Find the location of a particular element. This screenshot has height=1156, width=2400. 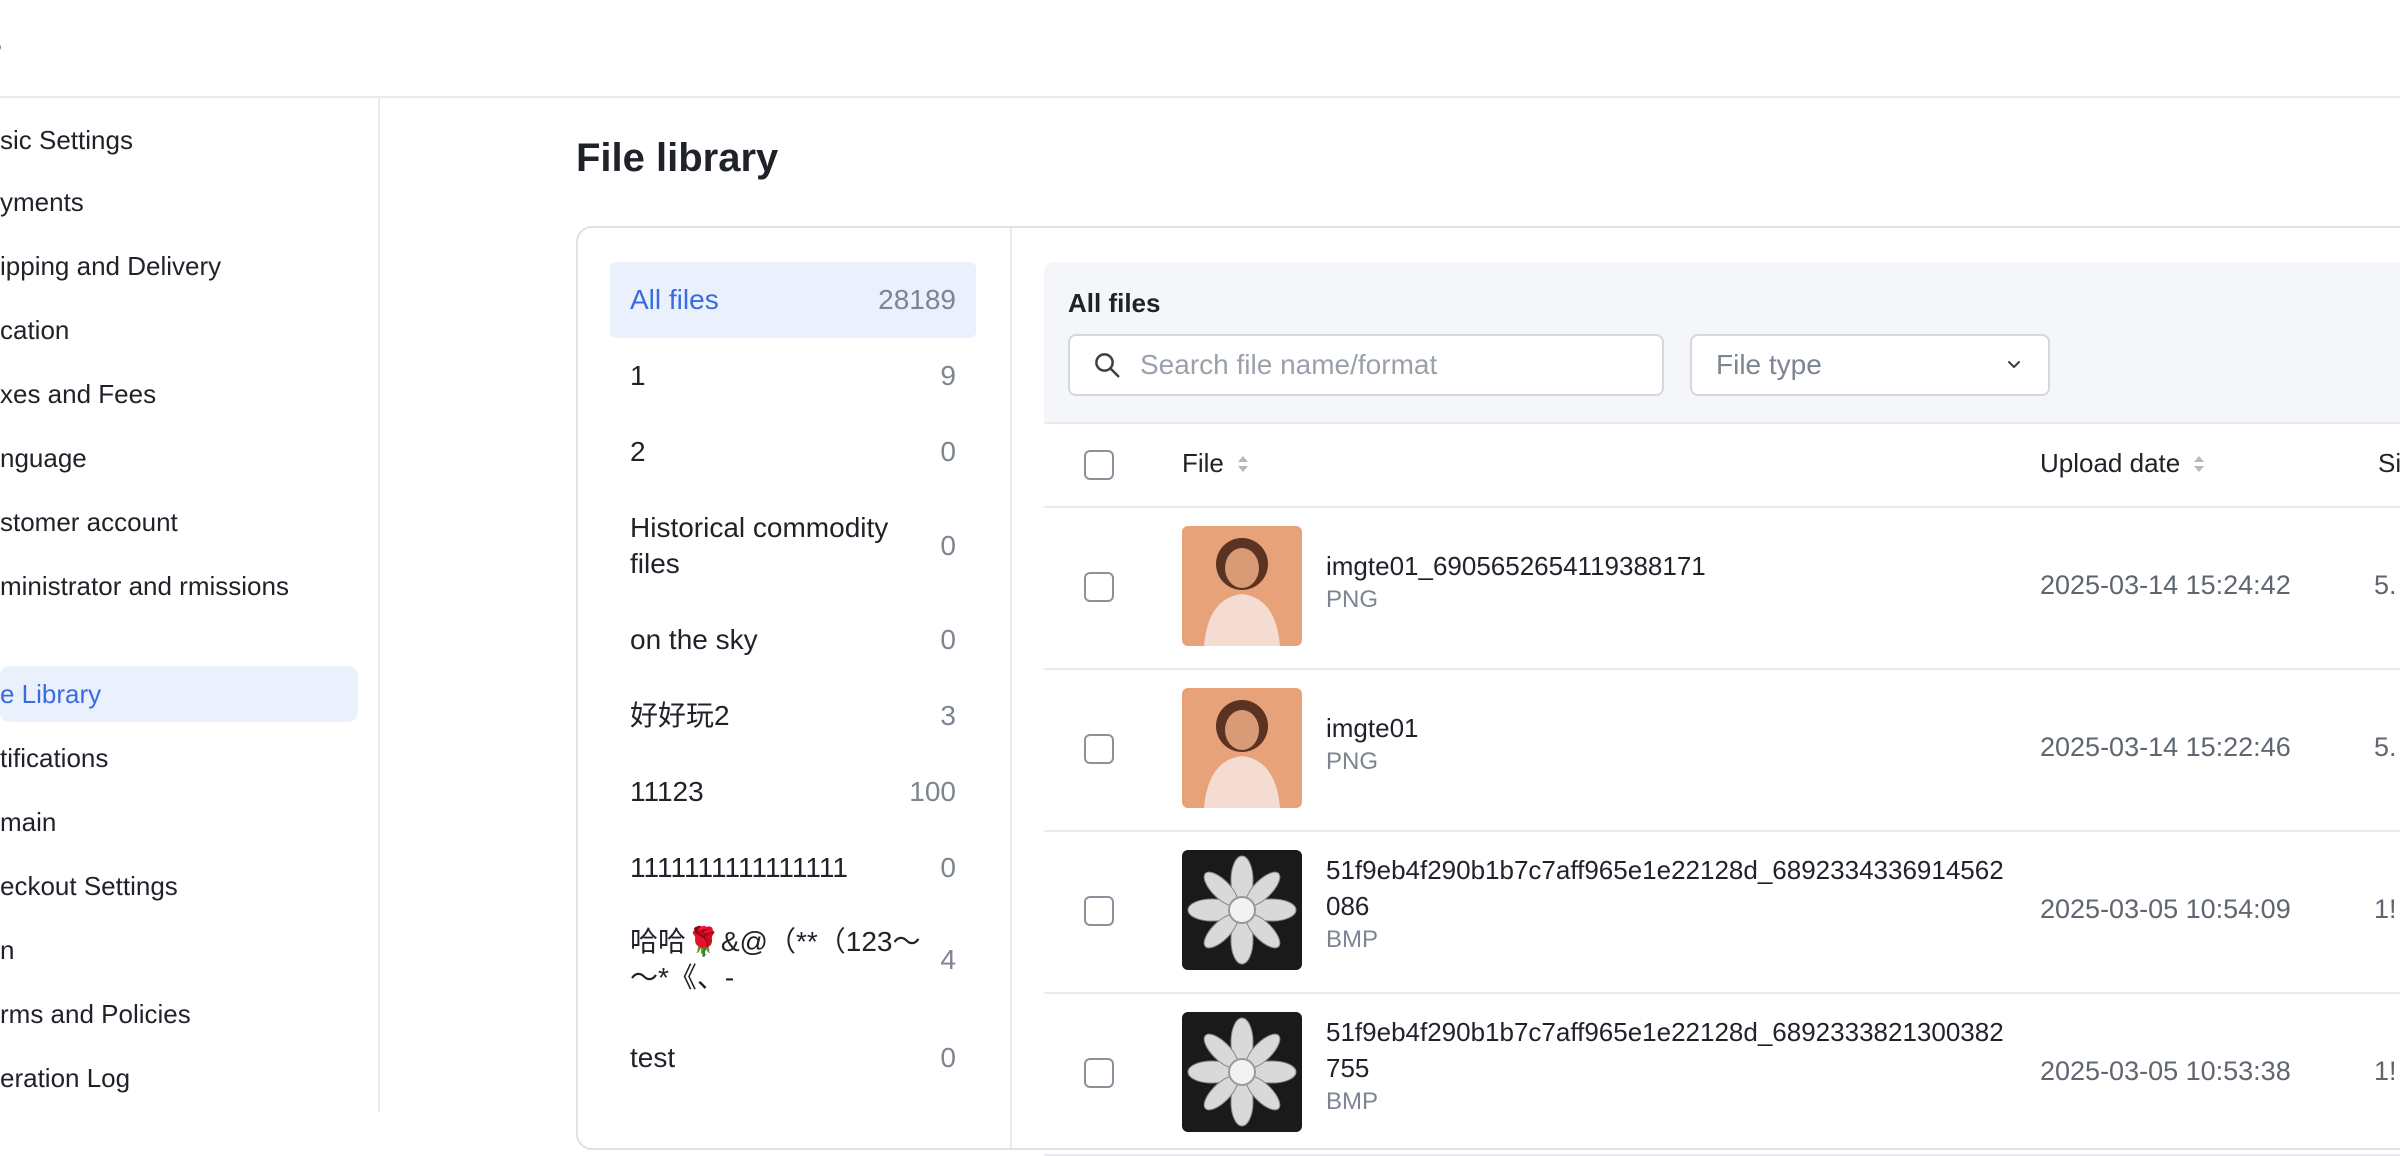

folder-name: test is located at coordinates (653, 1057).